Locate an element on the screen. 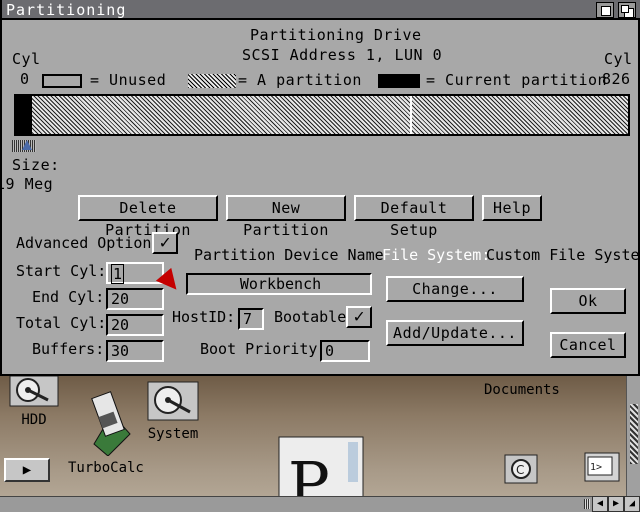 The width and height of the screenshot is (640, 512). partition-drag-handle is located at coordinates (24, 146).